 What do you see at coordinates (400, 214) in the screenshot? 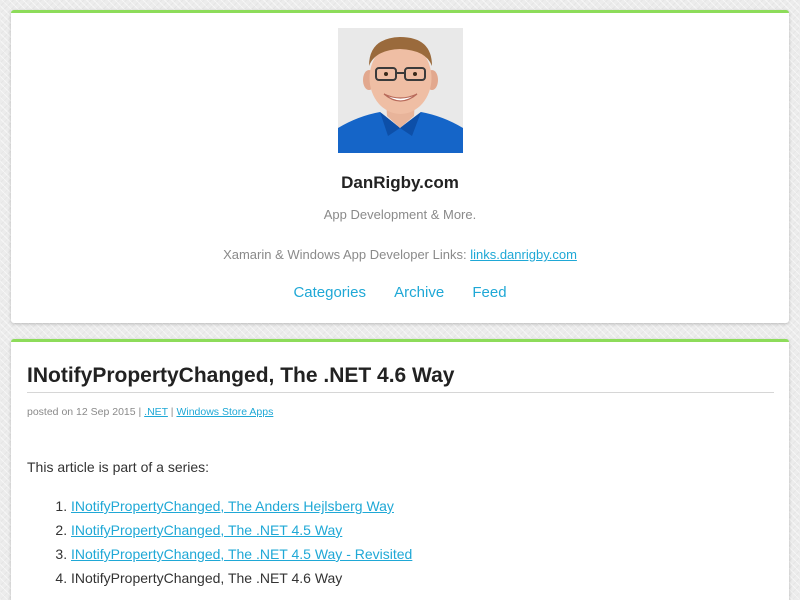
I see `site-tagline: App Development & More.` at bounding box center [400, 214].